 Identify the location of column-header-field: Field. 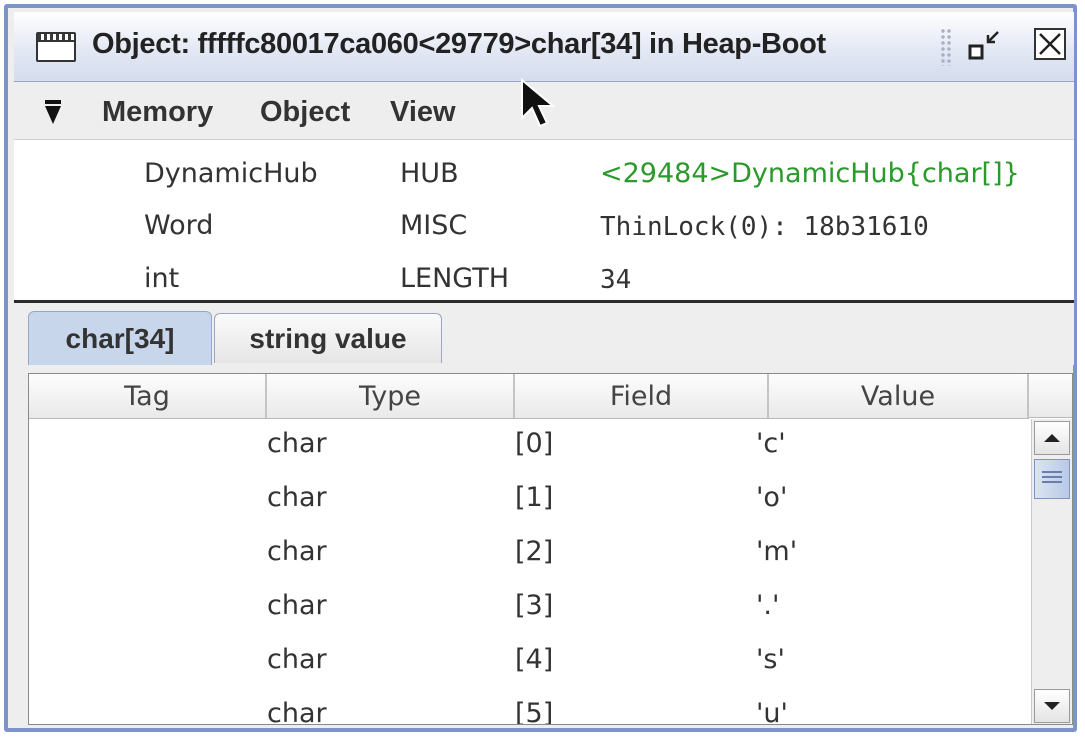
(642, 396).